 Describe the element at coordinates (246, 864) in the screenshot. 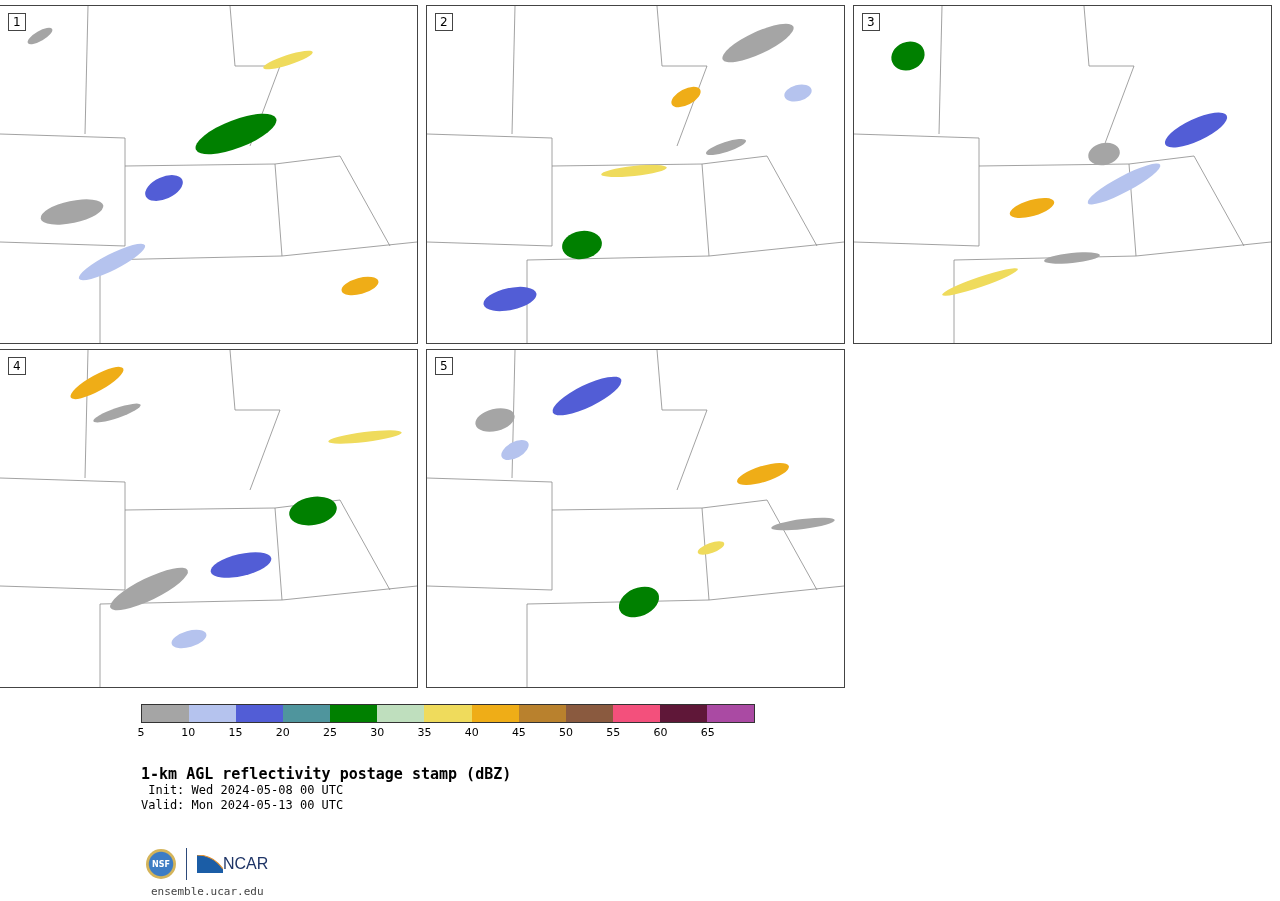

I see `logo-text: NCAR` at that location.